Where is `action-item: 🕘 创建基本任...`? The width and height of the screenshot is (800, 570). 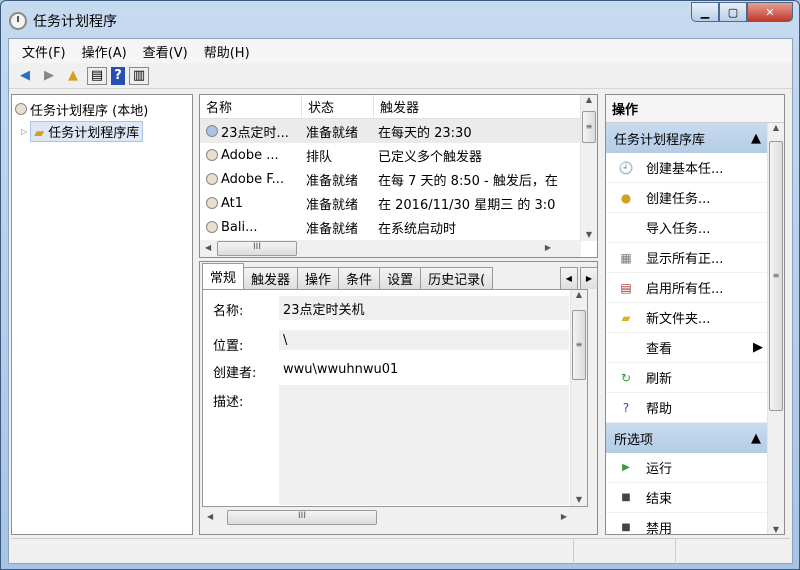
action-item: 🕘 创建基本任... is located at coordinates (687, 168).